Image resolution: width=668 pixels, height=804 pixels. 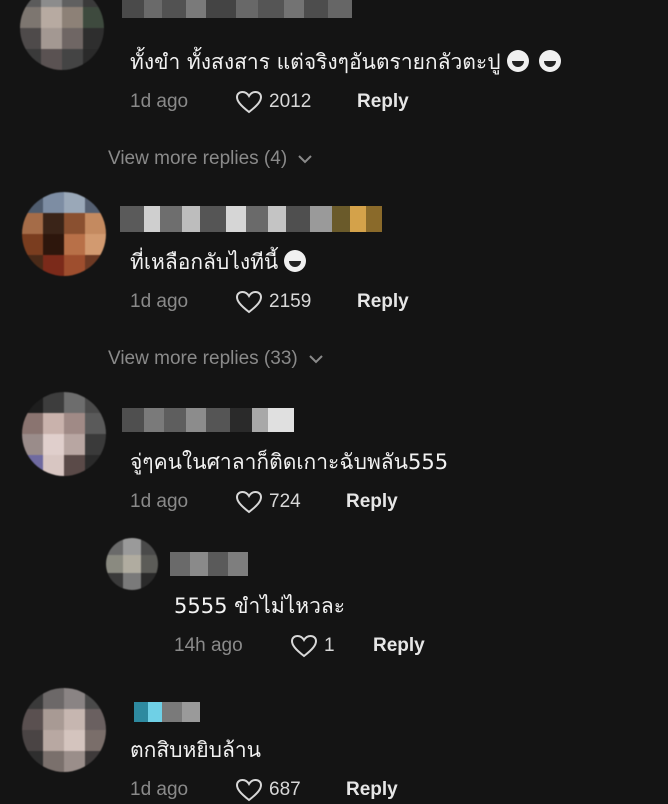 I want to click on comment-text: จู่ๆคนในศาลาก็ติดเกาะฉับพลัน555, so click(x=289, y=462).